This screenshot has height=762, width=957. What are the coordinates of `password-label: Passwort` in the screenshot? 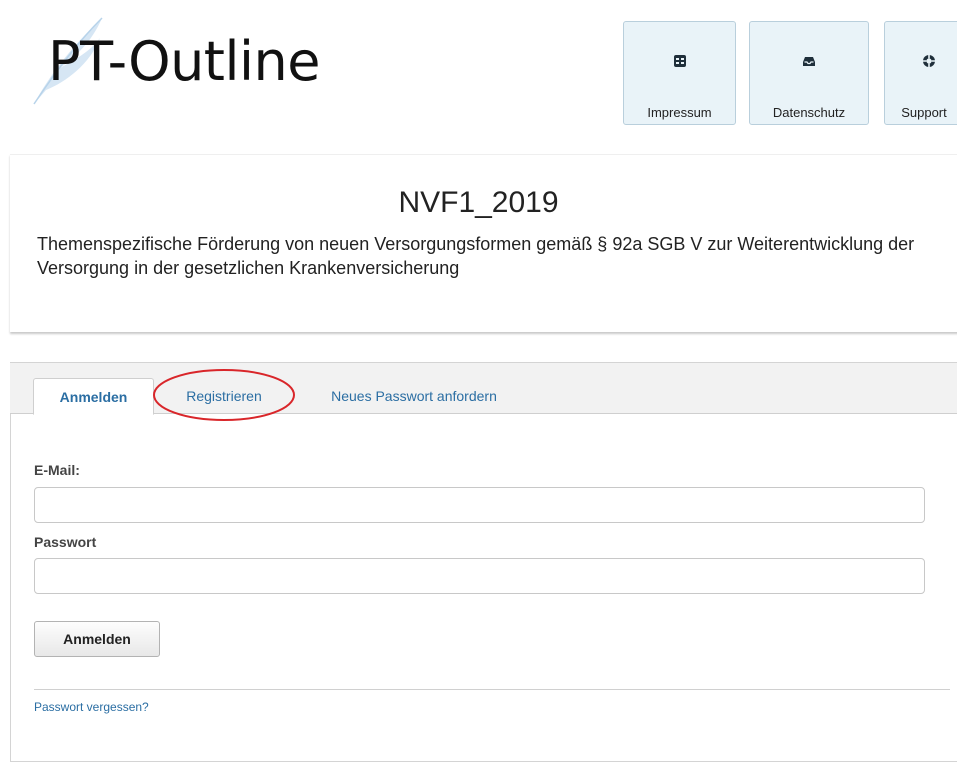 It's located at (65, 542).